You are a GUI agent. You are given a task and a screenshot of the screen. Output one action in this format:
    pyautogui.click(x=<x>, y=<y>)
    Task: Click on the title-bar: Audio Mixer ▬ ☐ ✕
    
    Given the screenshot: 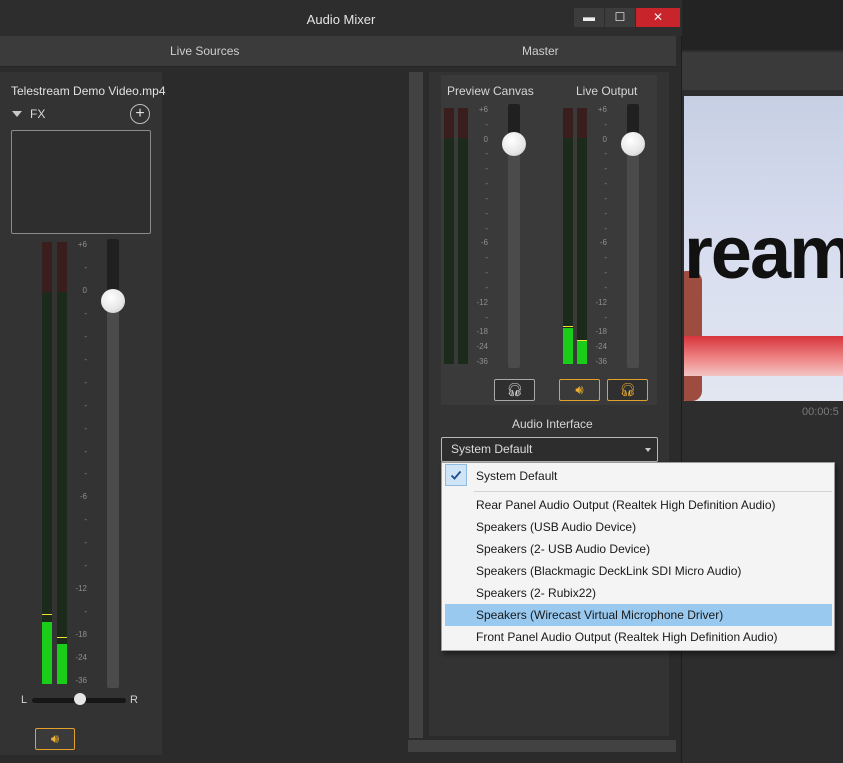 What is the action you would take?
    pyautogui.click(x=341, y=18)
    